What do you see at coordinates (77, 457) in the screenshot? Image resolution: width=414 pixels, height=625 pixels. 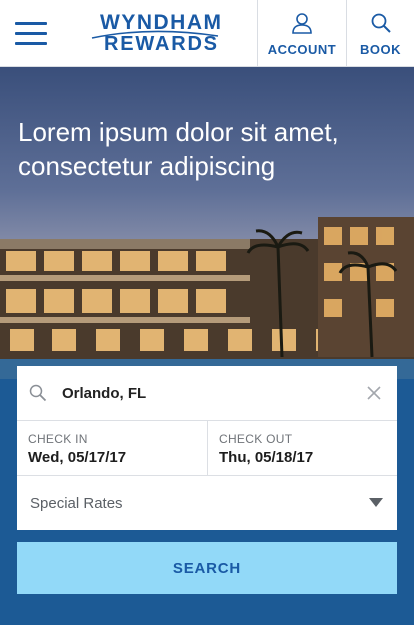 I see `check-in-value: Wed, 05/17/17` at bounding box center [77, 457].